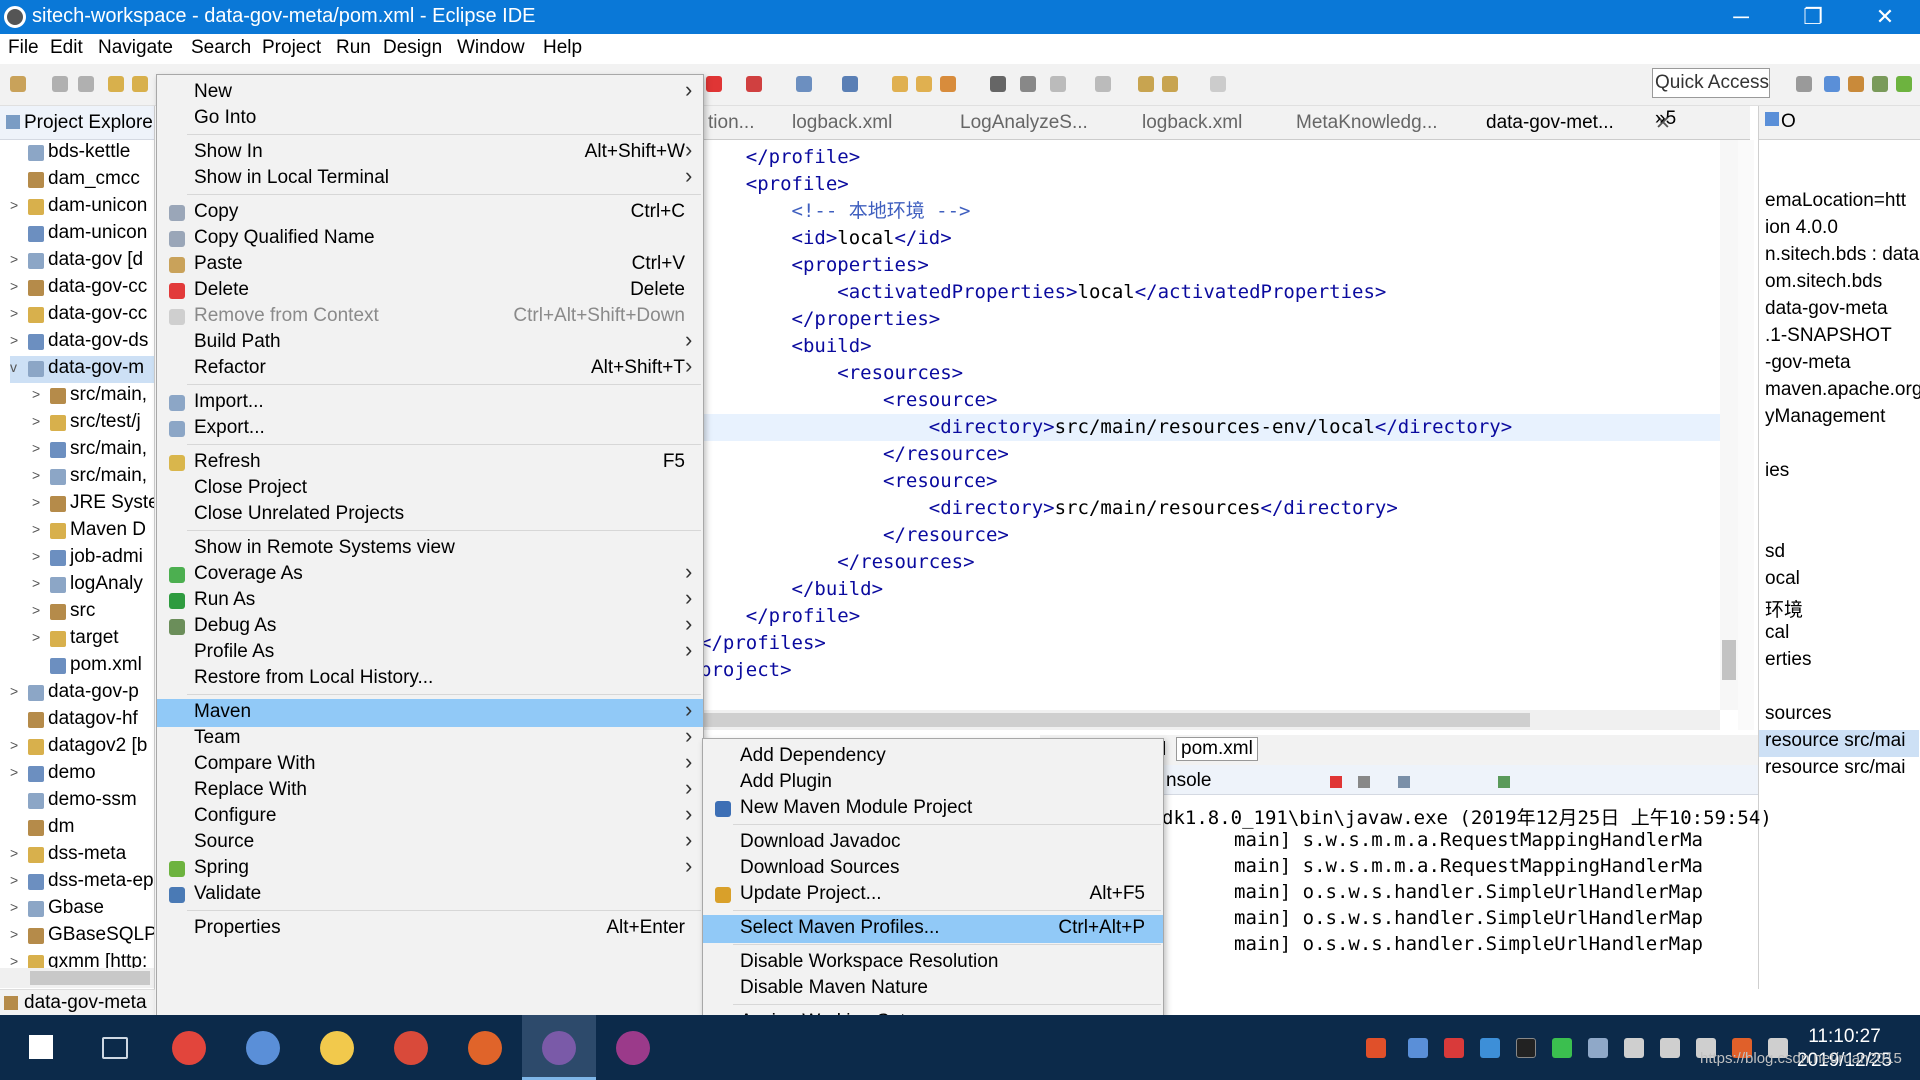  I want to click on project-tree-item: > data-gov-cc, so click(82, 288).